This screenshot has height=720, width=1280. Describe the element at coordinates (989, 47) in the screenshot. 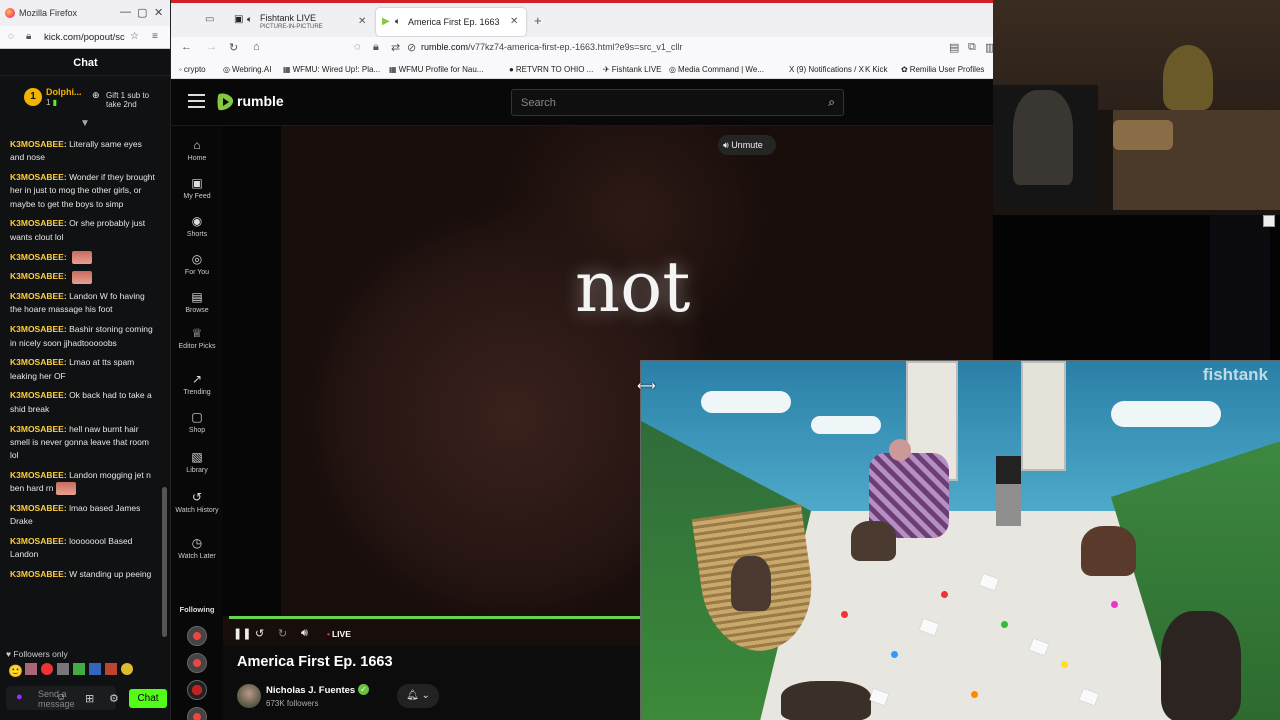

I see `sidebar-icon: ▥` at that location.